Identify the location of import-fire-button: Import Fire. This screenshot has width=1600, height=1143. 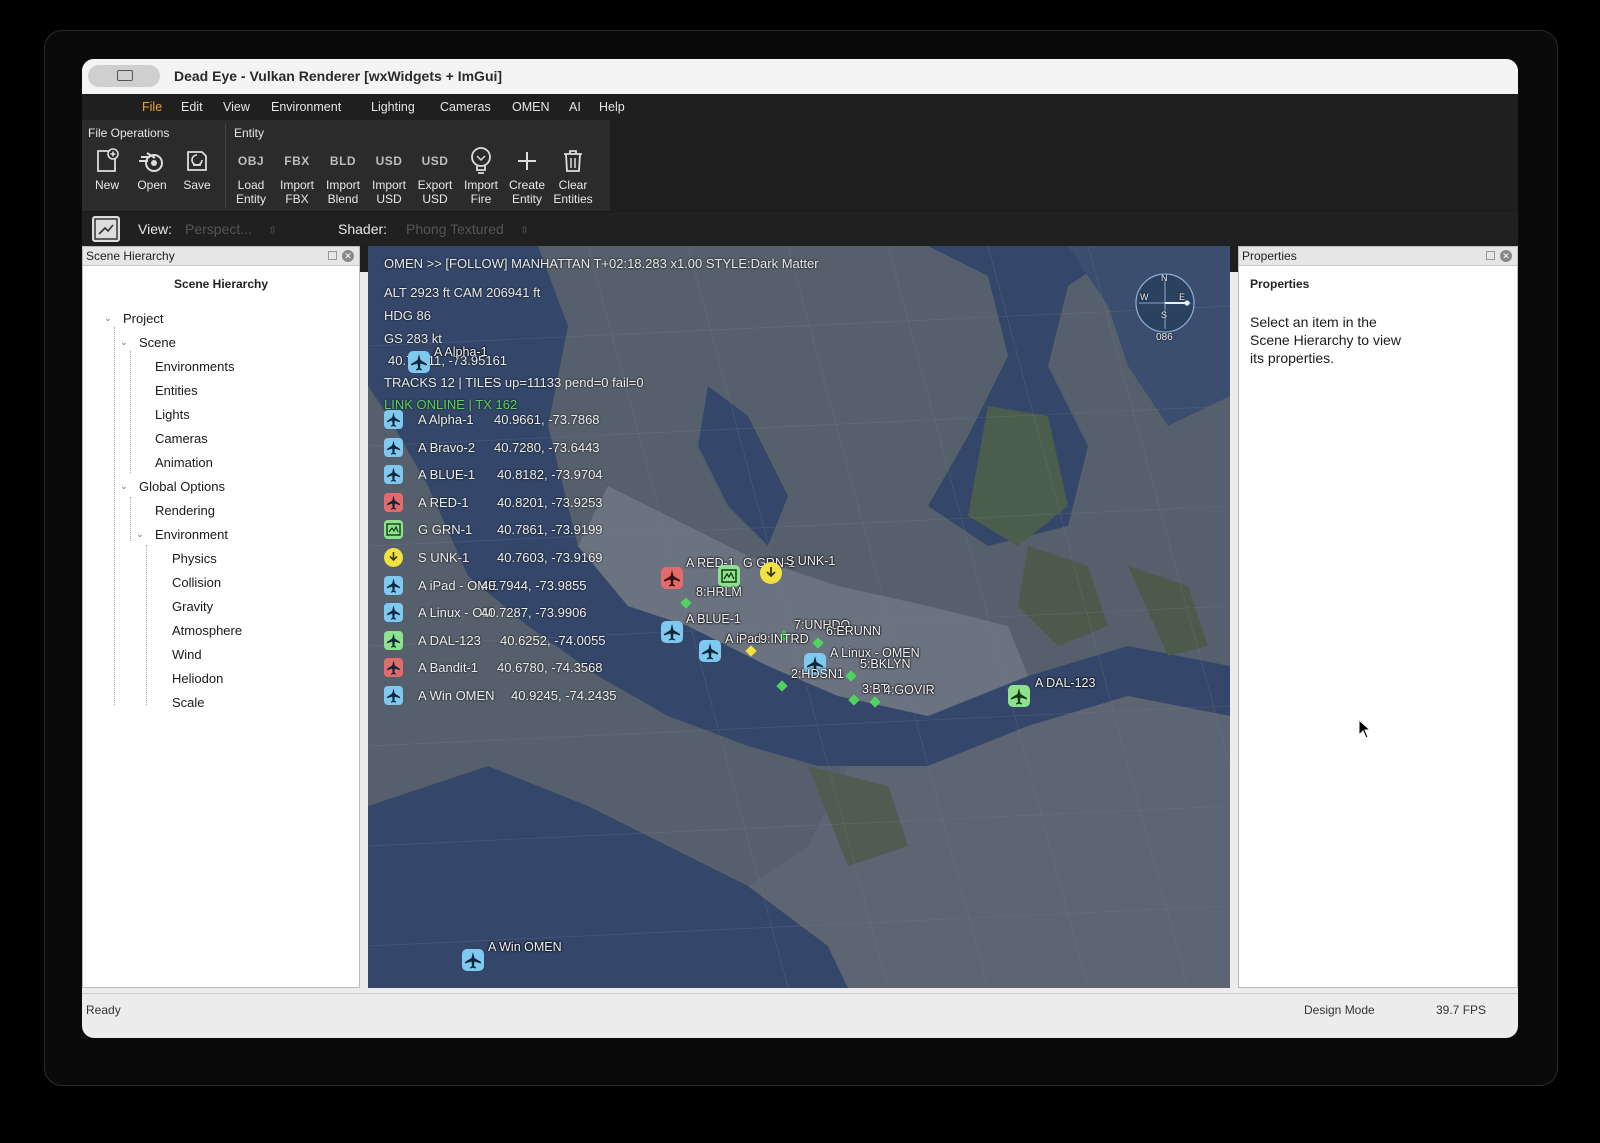
(481, 175).